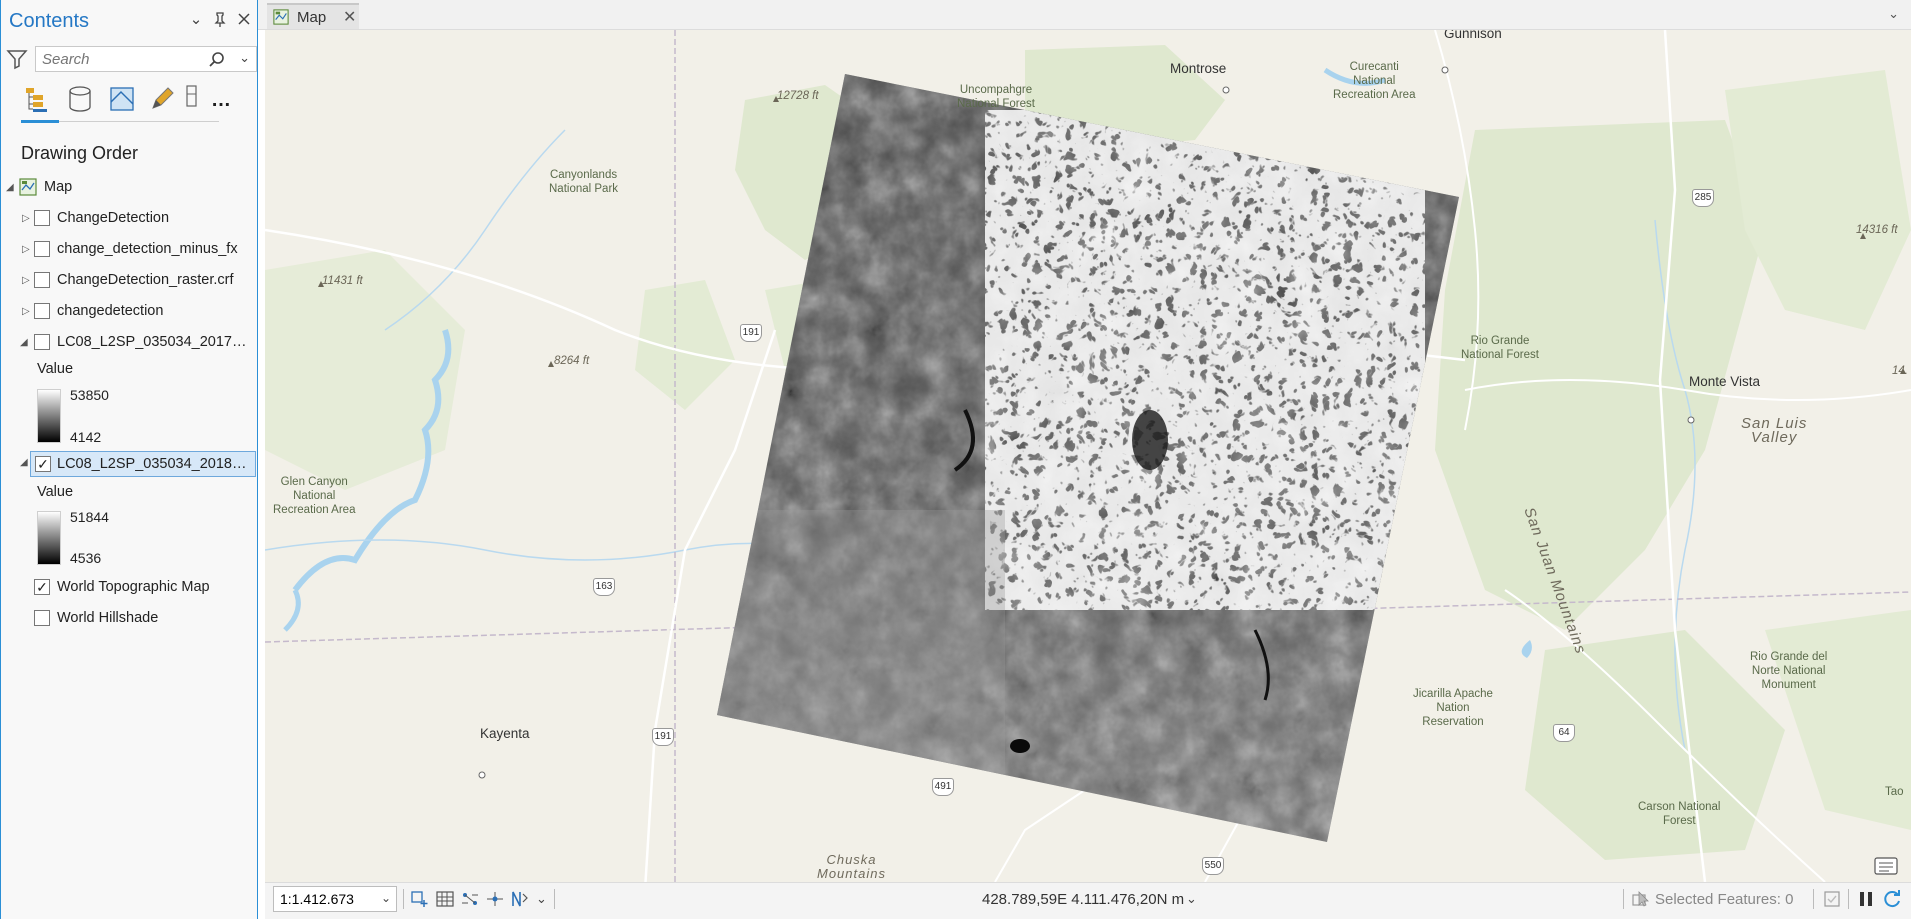 The width and height of the screenshot is (1911, 919). What do you see at coordinates (162, 99) in the screenshot?
I see `list-by-editing-icon` at bounding box center [162, 99].